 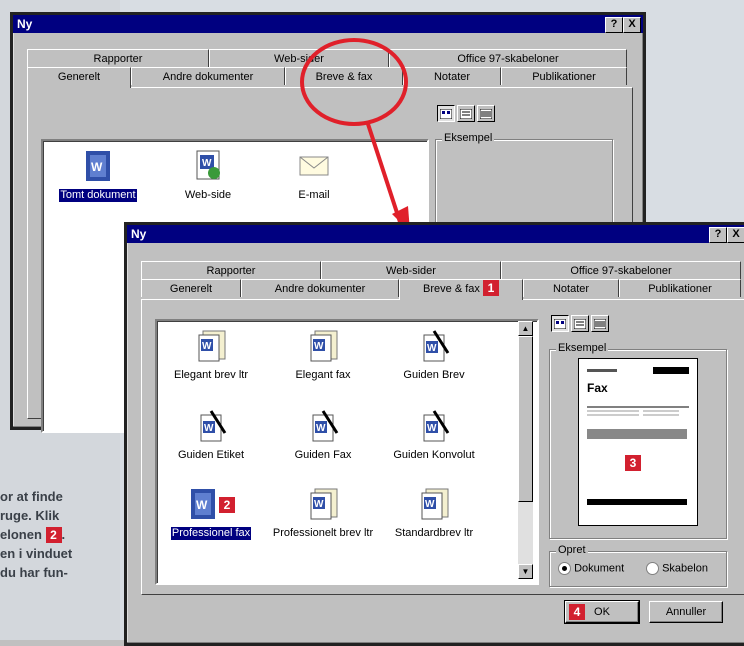 I want to click on tab-rapporter: Rapporter, so click(x=231, y=270).